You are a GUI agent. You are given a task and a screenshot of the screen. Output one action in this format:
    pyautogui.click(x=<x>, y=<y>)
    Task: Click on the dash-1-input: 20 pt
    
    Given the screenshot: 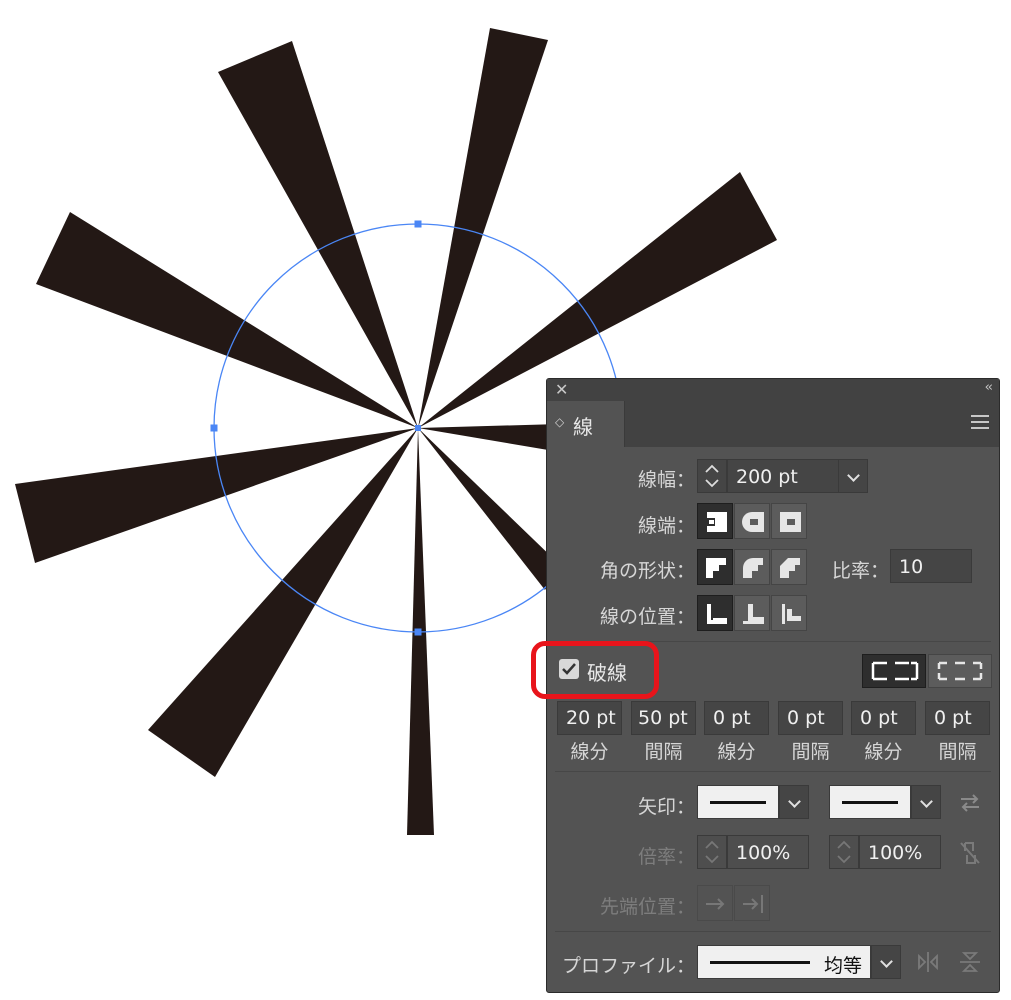 What is the action you would take?
    pyautogui.click(x=589, y=718)
    